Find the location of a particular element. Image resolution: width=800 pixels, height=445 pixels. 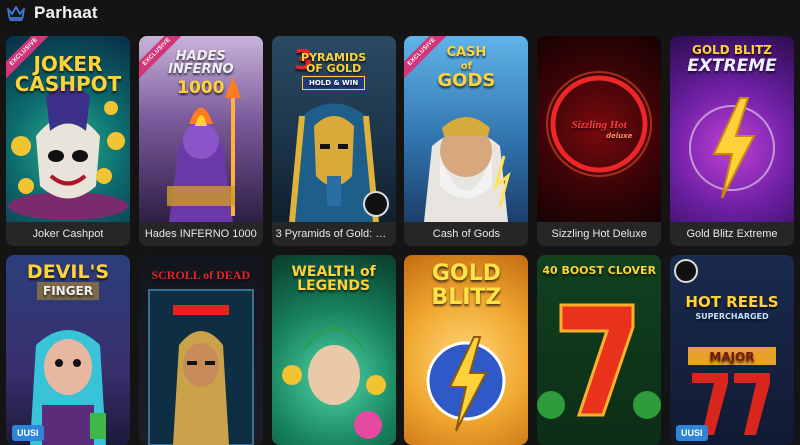

game-logo: DEVIL'S is located at coordinates (68, 272).